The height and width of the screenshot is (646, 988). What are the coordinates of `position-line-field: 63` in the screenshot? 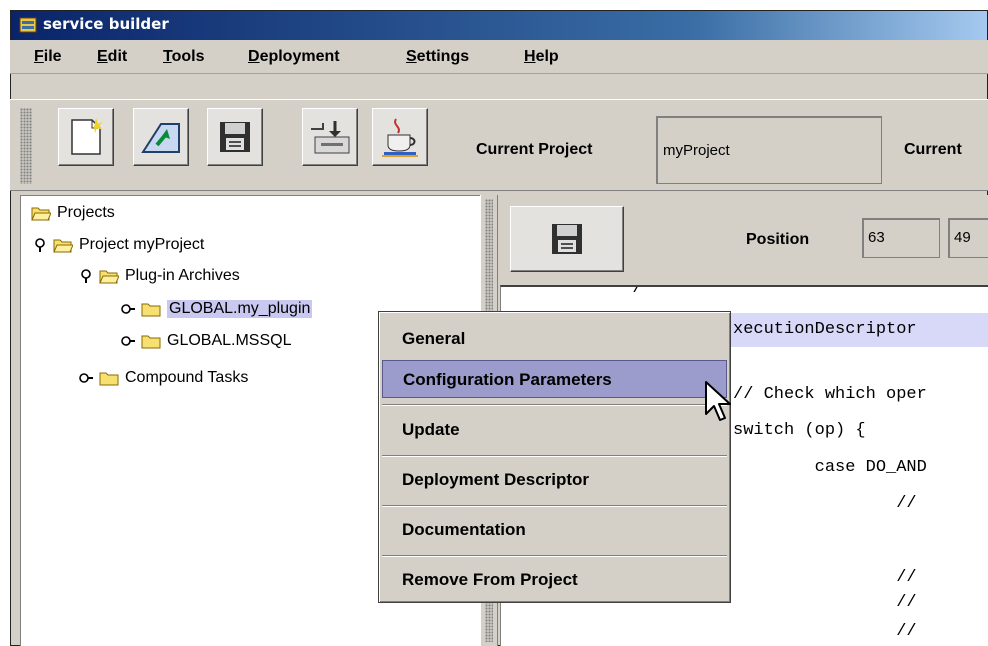 It's located at (901, 238).